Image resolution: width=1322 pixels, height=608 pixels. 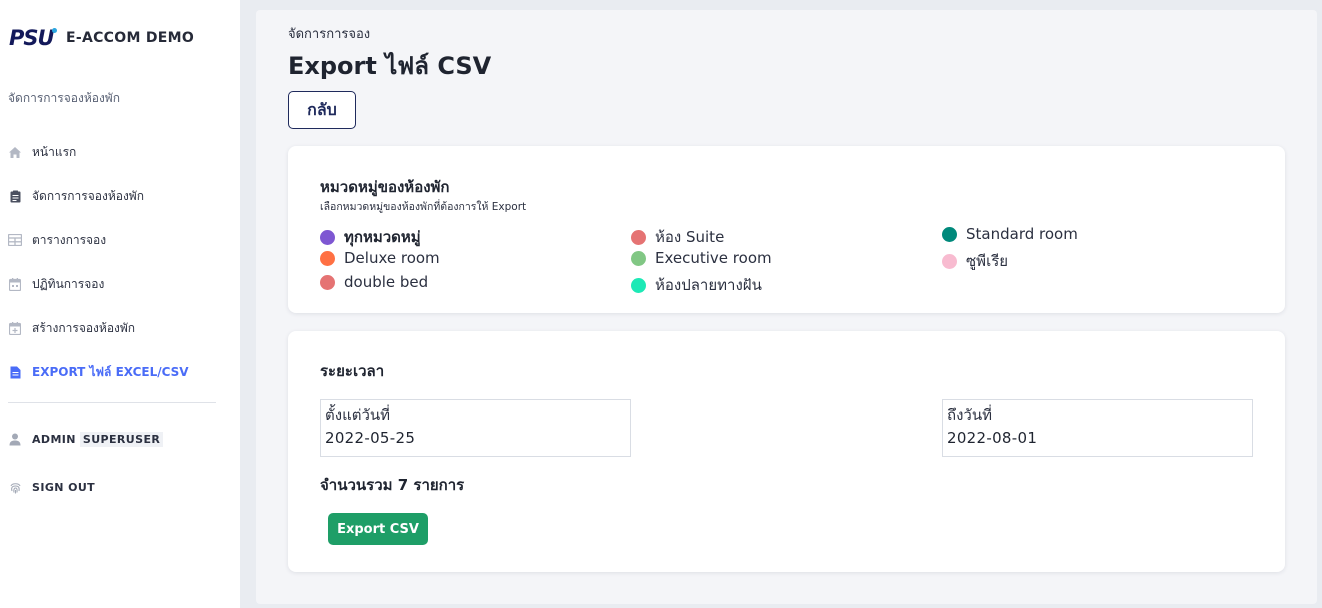 I want to click on sidebar-item-label: หน้าแรก, so click(x=54, y=151).